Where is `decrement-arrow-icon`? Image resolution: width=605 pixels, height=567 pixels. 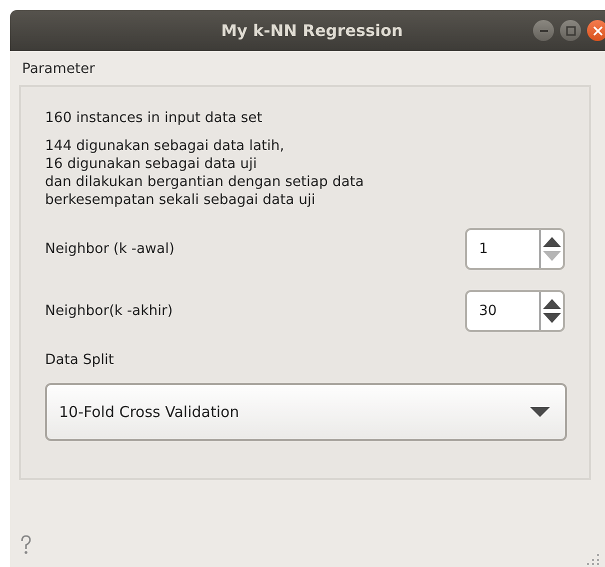
decrement-arrow-icon is located at coordinates (552, 318).